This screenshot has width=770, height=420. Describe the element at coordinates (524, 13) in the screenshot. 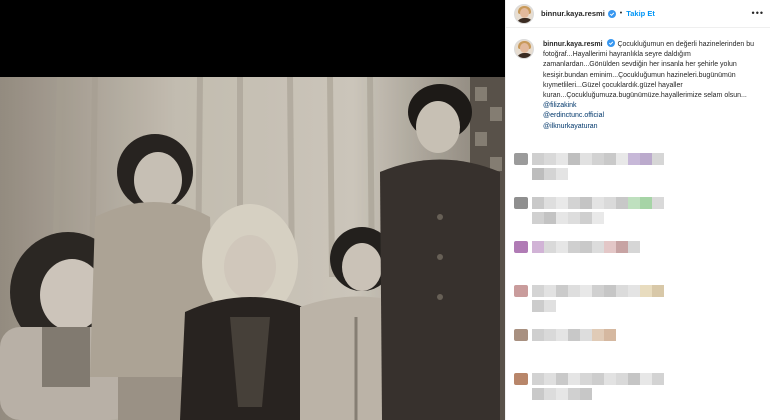

I see `author-avatar` at that location.